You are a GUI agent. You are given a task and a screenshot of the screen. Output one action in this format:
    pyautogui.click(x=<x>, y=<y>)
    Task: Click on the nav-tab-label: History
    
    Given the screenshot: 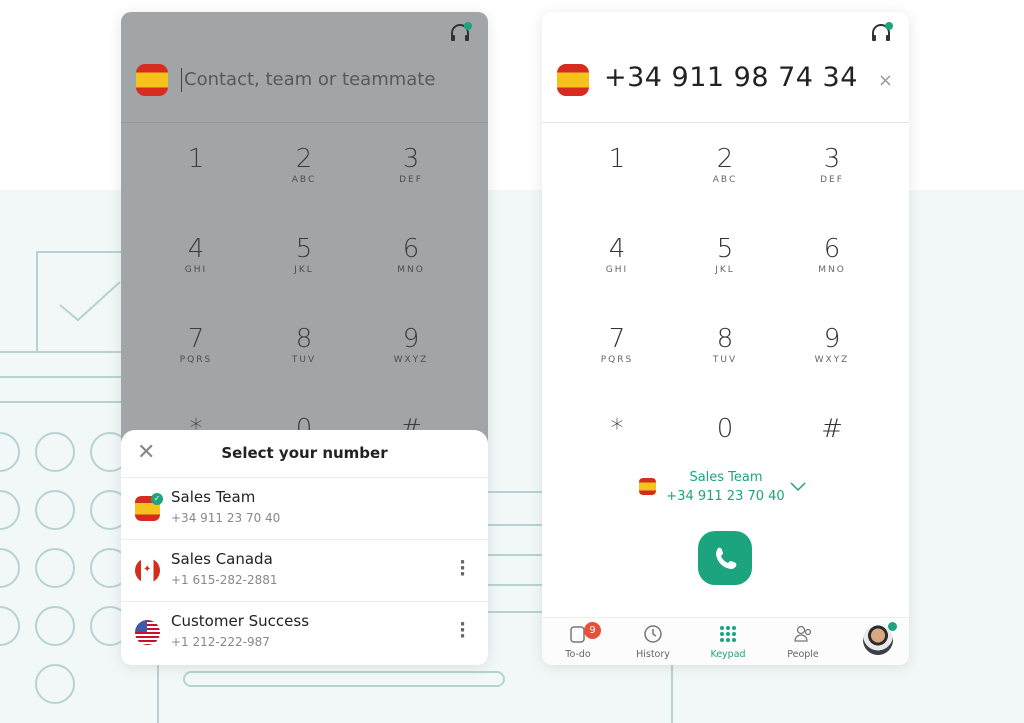 What is the action you would take?
    pyautogui.click(x=653, y=654)
    